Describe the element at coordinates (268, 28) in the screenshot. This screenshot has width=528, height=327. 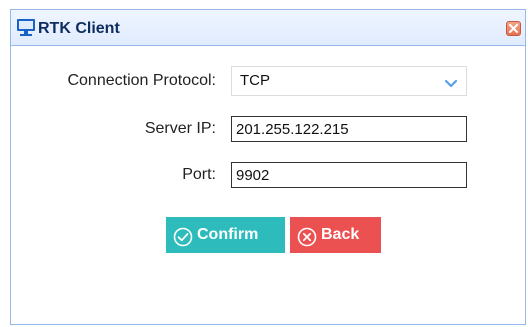
I see `dialog-titlebar: RTK Client` at that location.